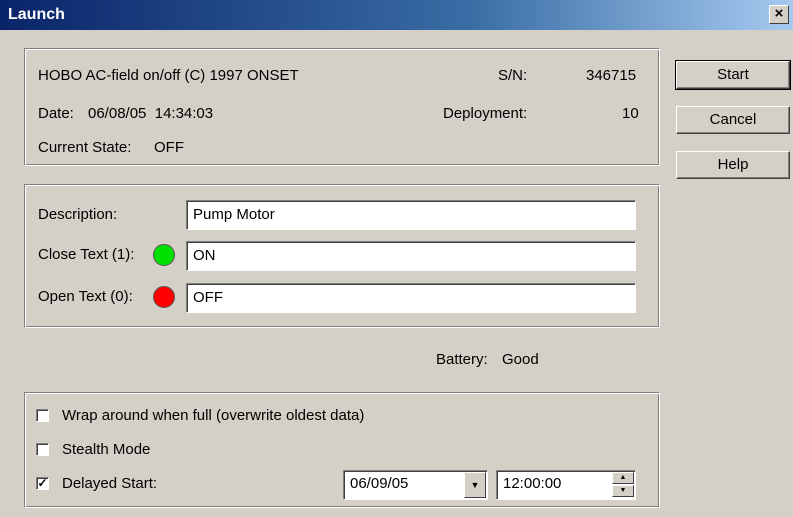 This screenshot has width=793, height=517. Describe the element at coordinates (164, 297) in the screenshot. I see `open-state-red-led-icon` at that location.